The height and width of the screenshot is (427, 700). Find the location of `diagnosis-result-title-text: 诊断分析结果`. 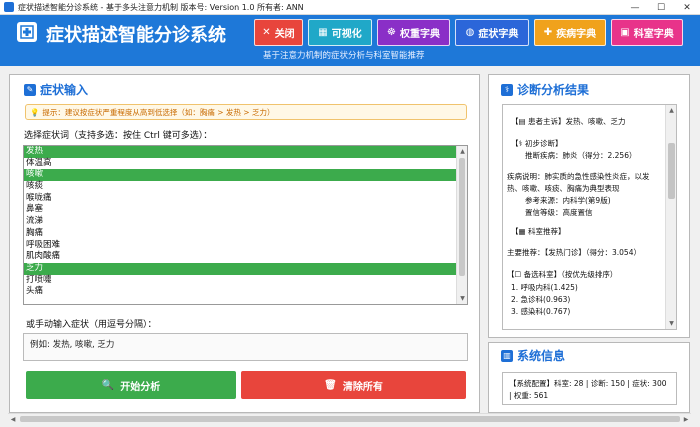

diagnosis-result-title-text: 诊断分析结果 is located at coordinates (553, 90).